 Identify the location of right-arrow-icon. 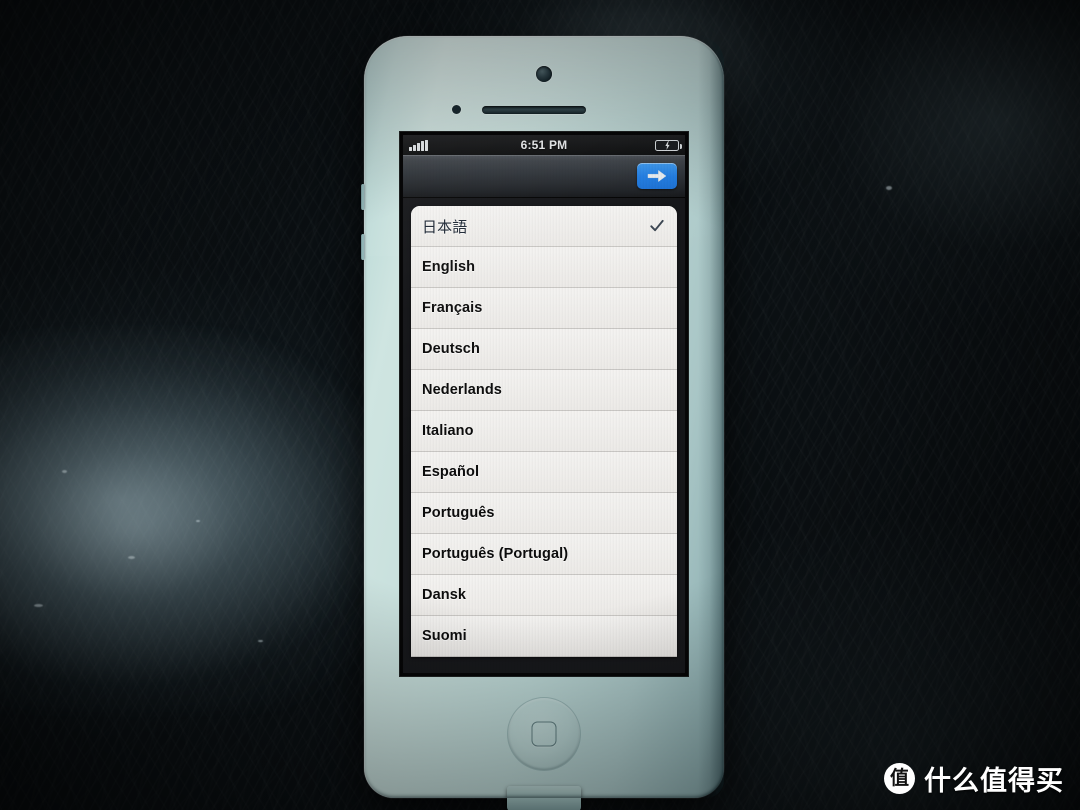
(657, 176).